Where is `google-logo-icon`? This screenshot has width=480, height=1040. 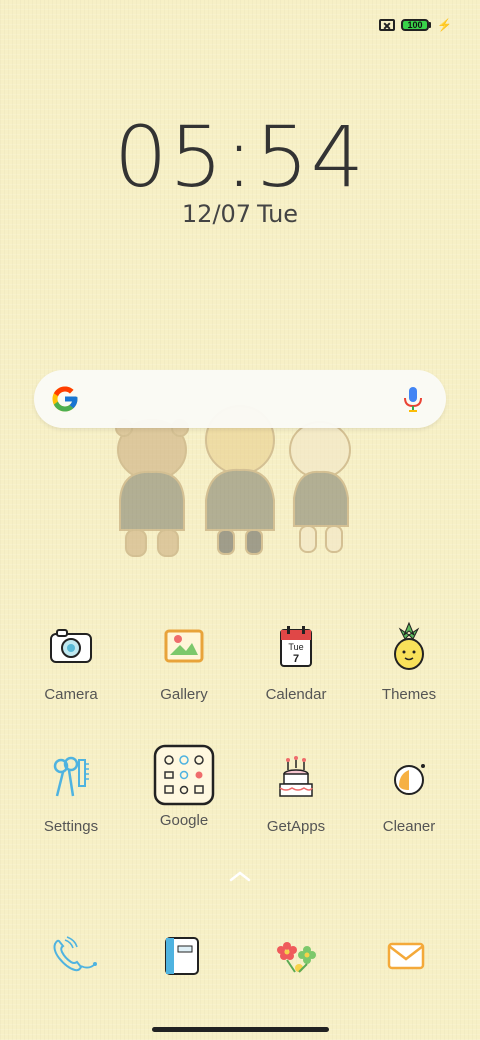
google-logo-icon is located at coordinates (65, 399).